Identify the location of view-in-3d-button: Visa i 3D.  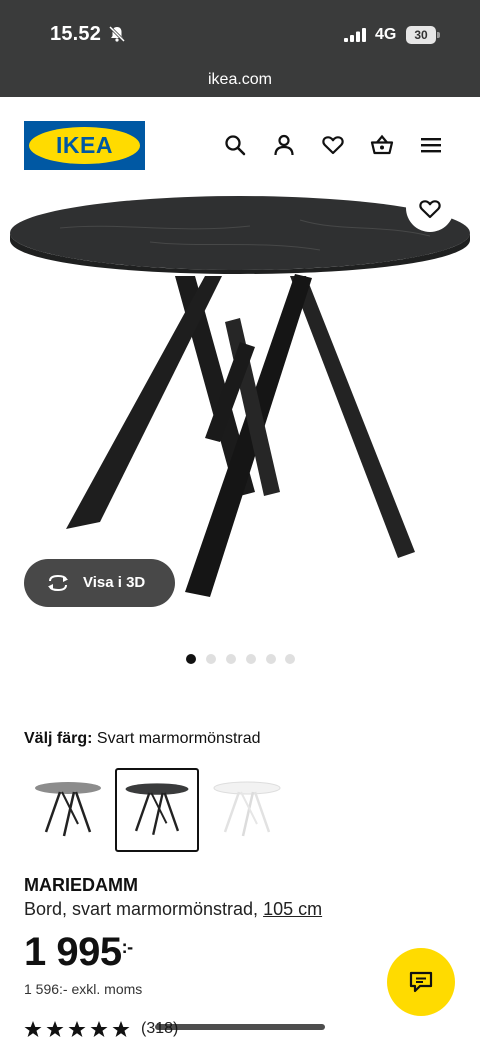
(99, 583).